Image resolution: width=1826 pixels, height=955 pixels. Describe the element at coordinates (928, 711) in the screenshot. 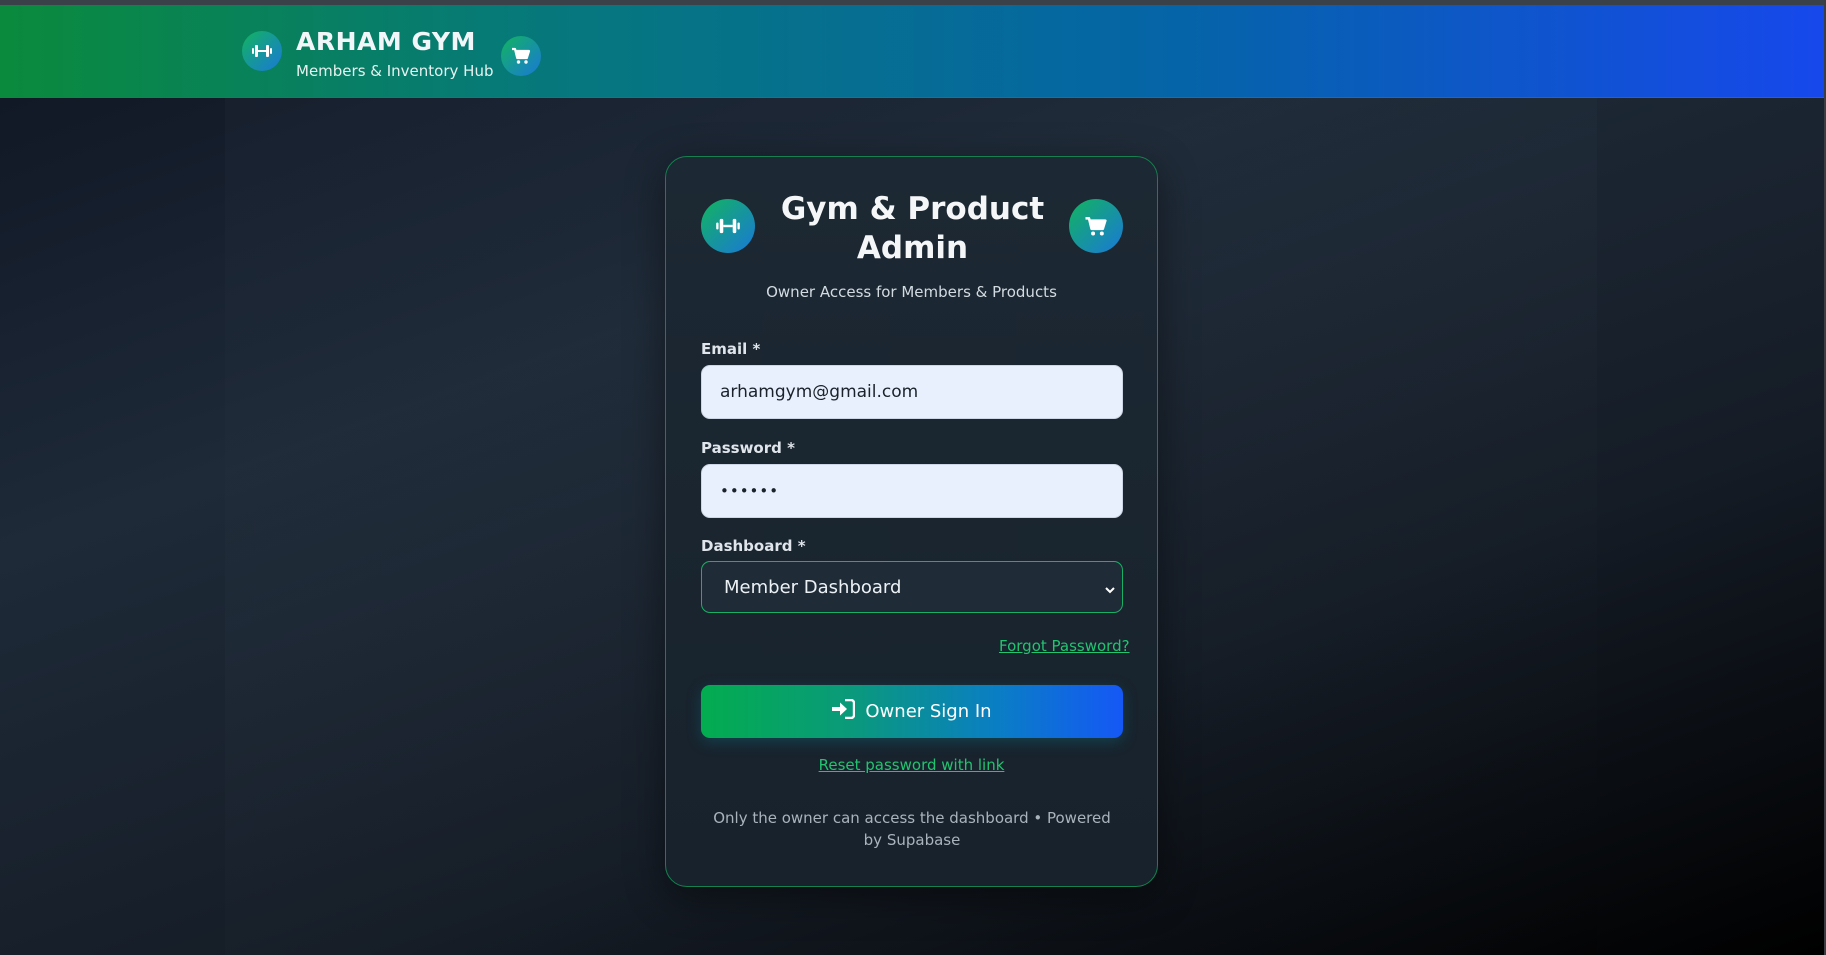

I see `sign-in-label: Owner Sign In` at that location.